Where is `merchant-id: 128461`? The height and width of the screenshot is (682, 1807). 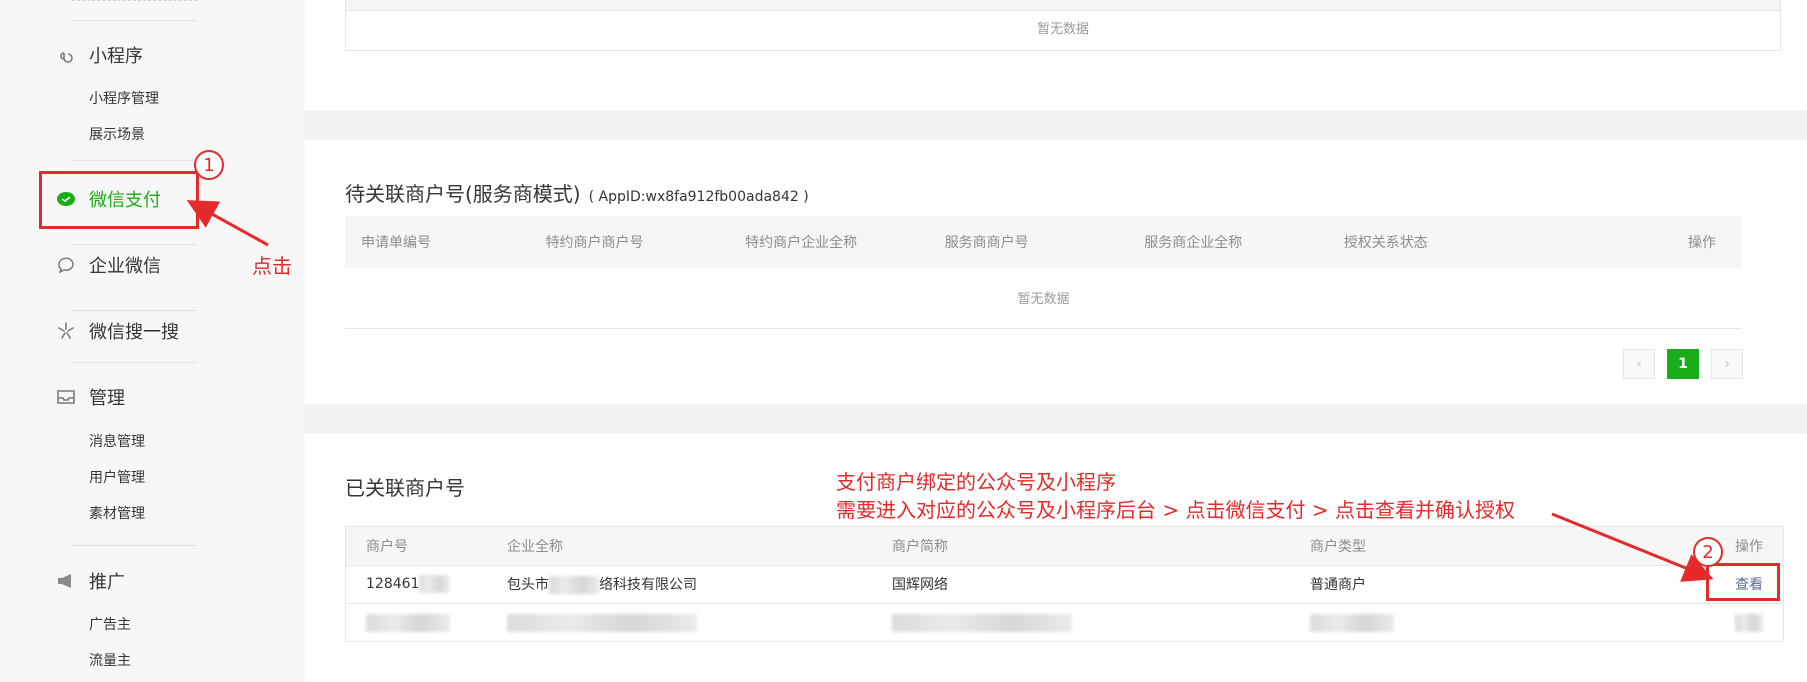
merchant-id: 128461 is located at coordinates (393, 584).